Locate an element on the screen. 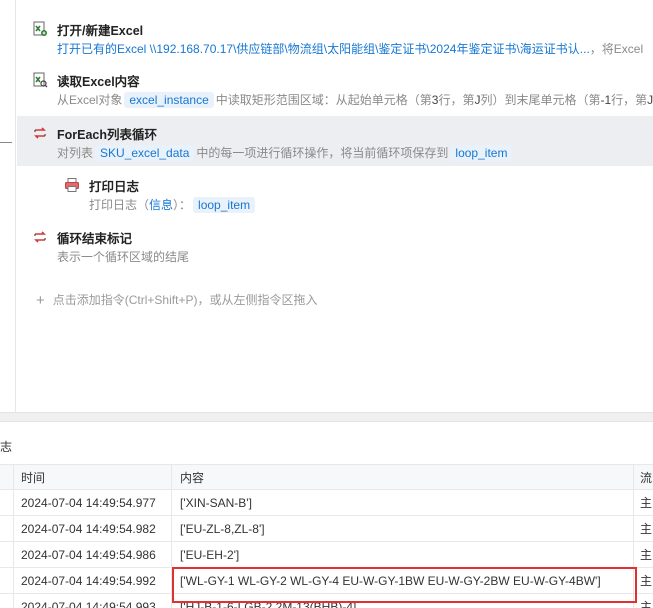 The width and height of the screenshot is (653, 608). collapse-marker is located at coordinates (6, 142).